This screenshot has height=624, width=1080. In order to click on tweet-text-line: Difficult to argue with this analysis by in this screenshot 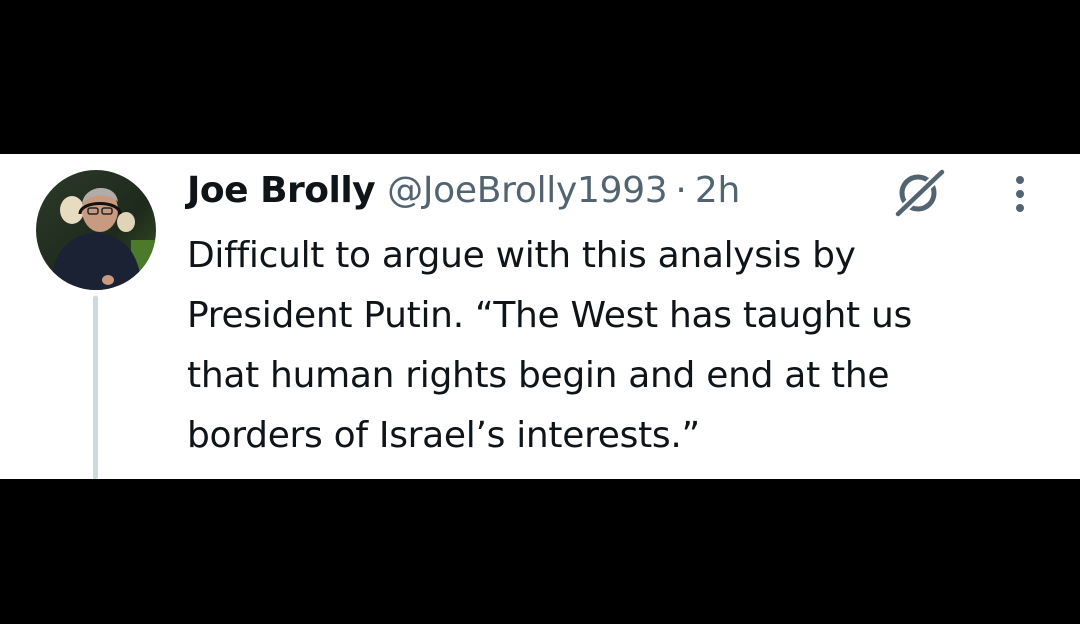, I will do `click(521, 255)`.